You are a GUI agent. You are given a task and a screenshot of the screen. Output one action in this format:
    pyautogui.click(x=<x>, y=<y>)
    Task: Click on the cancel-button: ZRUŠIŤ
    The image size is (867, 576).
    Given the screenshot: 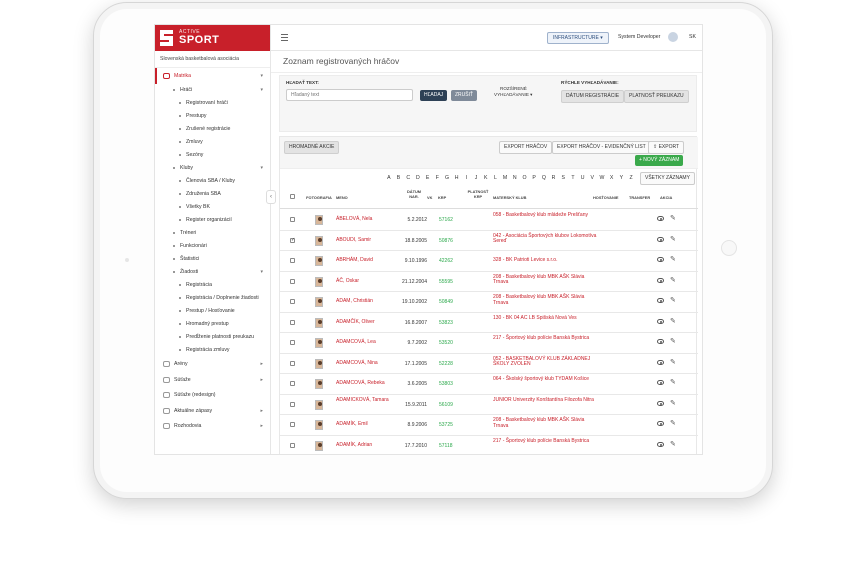 What is the action you would take?
    pyautogui.click(x=464, y=95)
    